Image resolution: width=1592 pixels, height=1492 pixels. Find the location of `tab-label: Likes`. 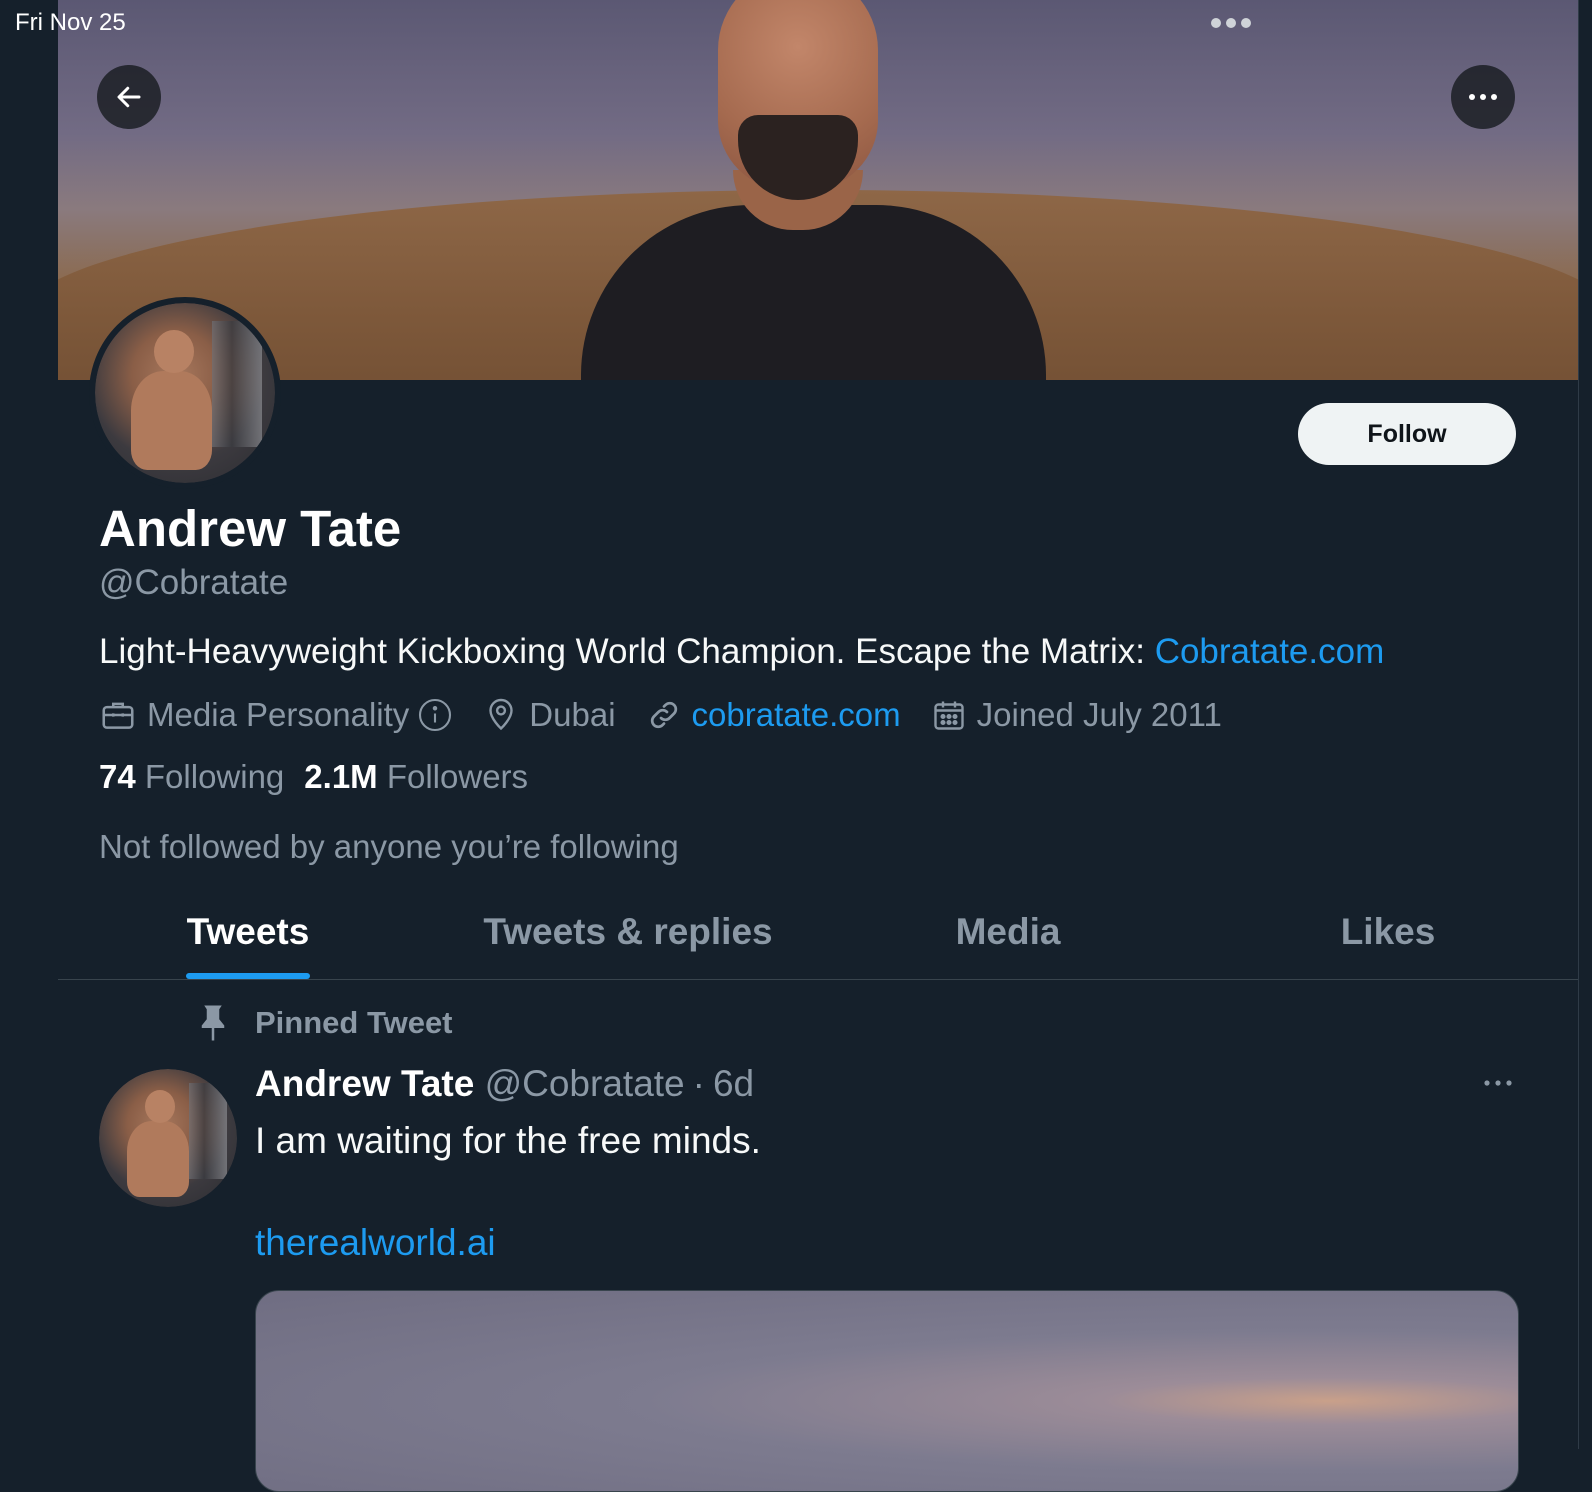

tab-label: Likes is located at coordinates (1388, 931).